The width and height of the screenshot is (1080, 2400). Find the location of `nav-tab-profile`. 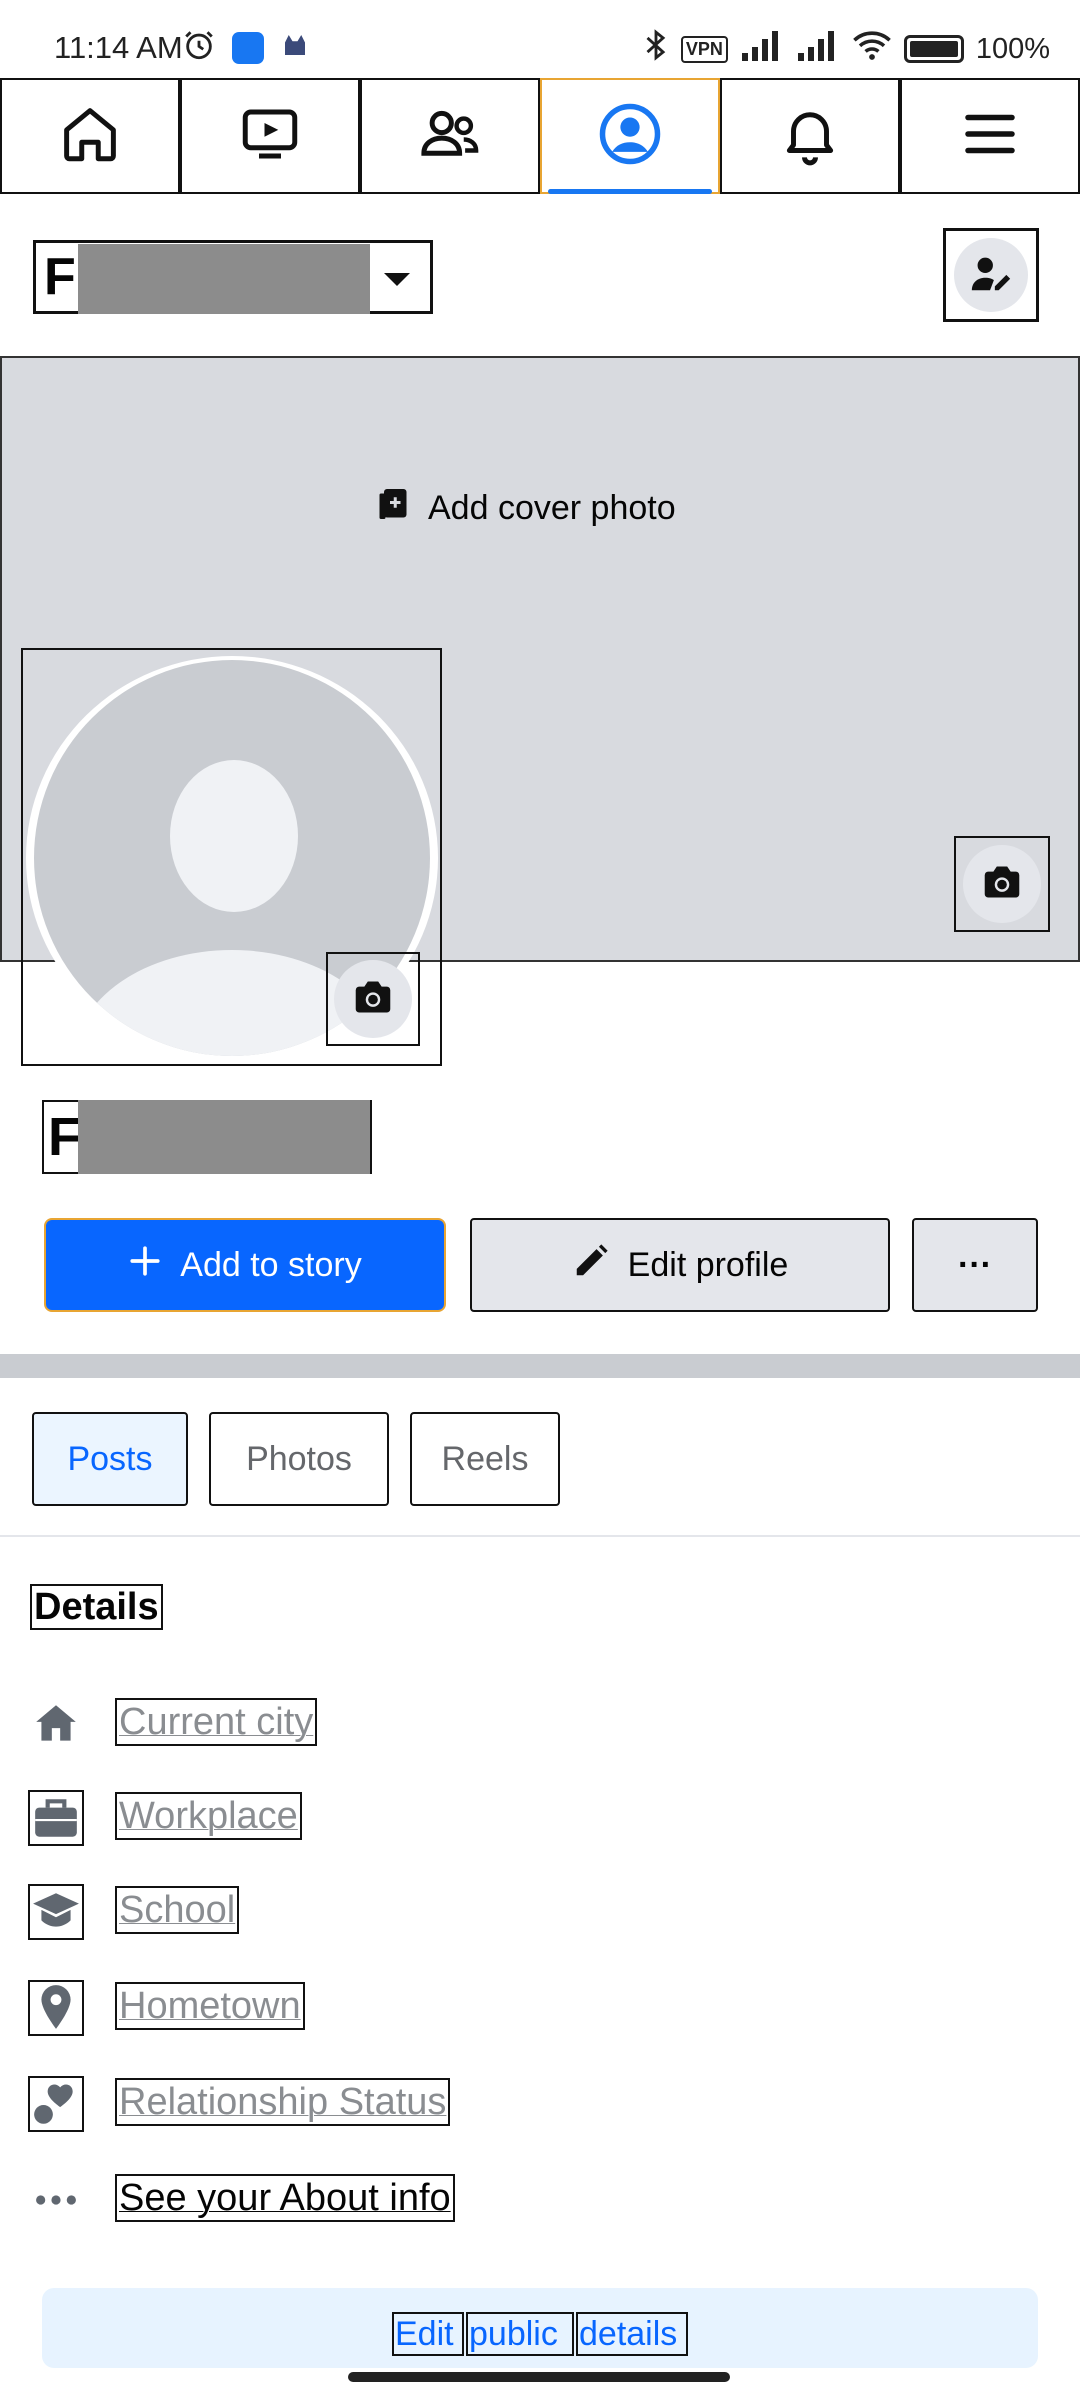

nav-tab-profile is located at coordinates (630, 136).